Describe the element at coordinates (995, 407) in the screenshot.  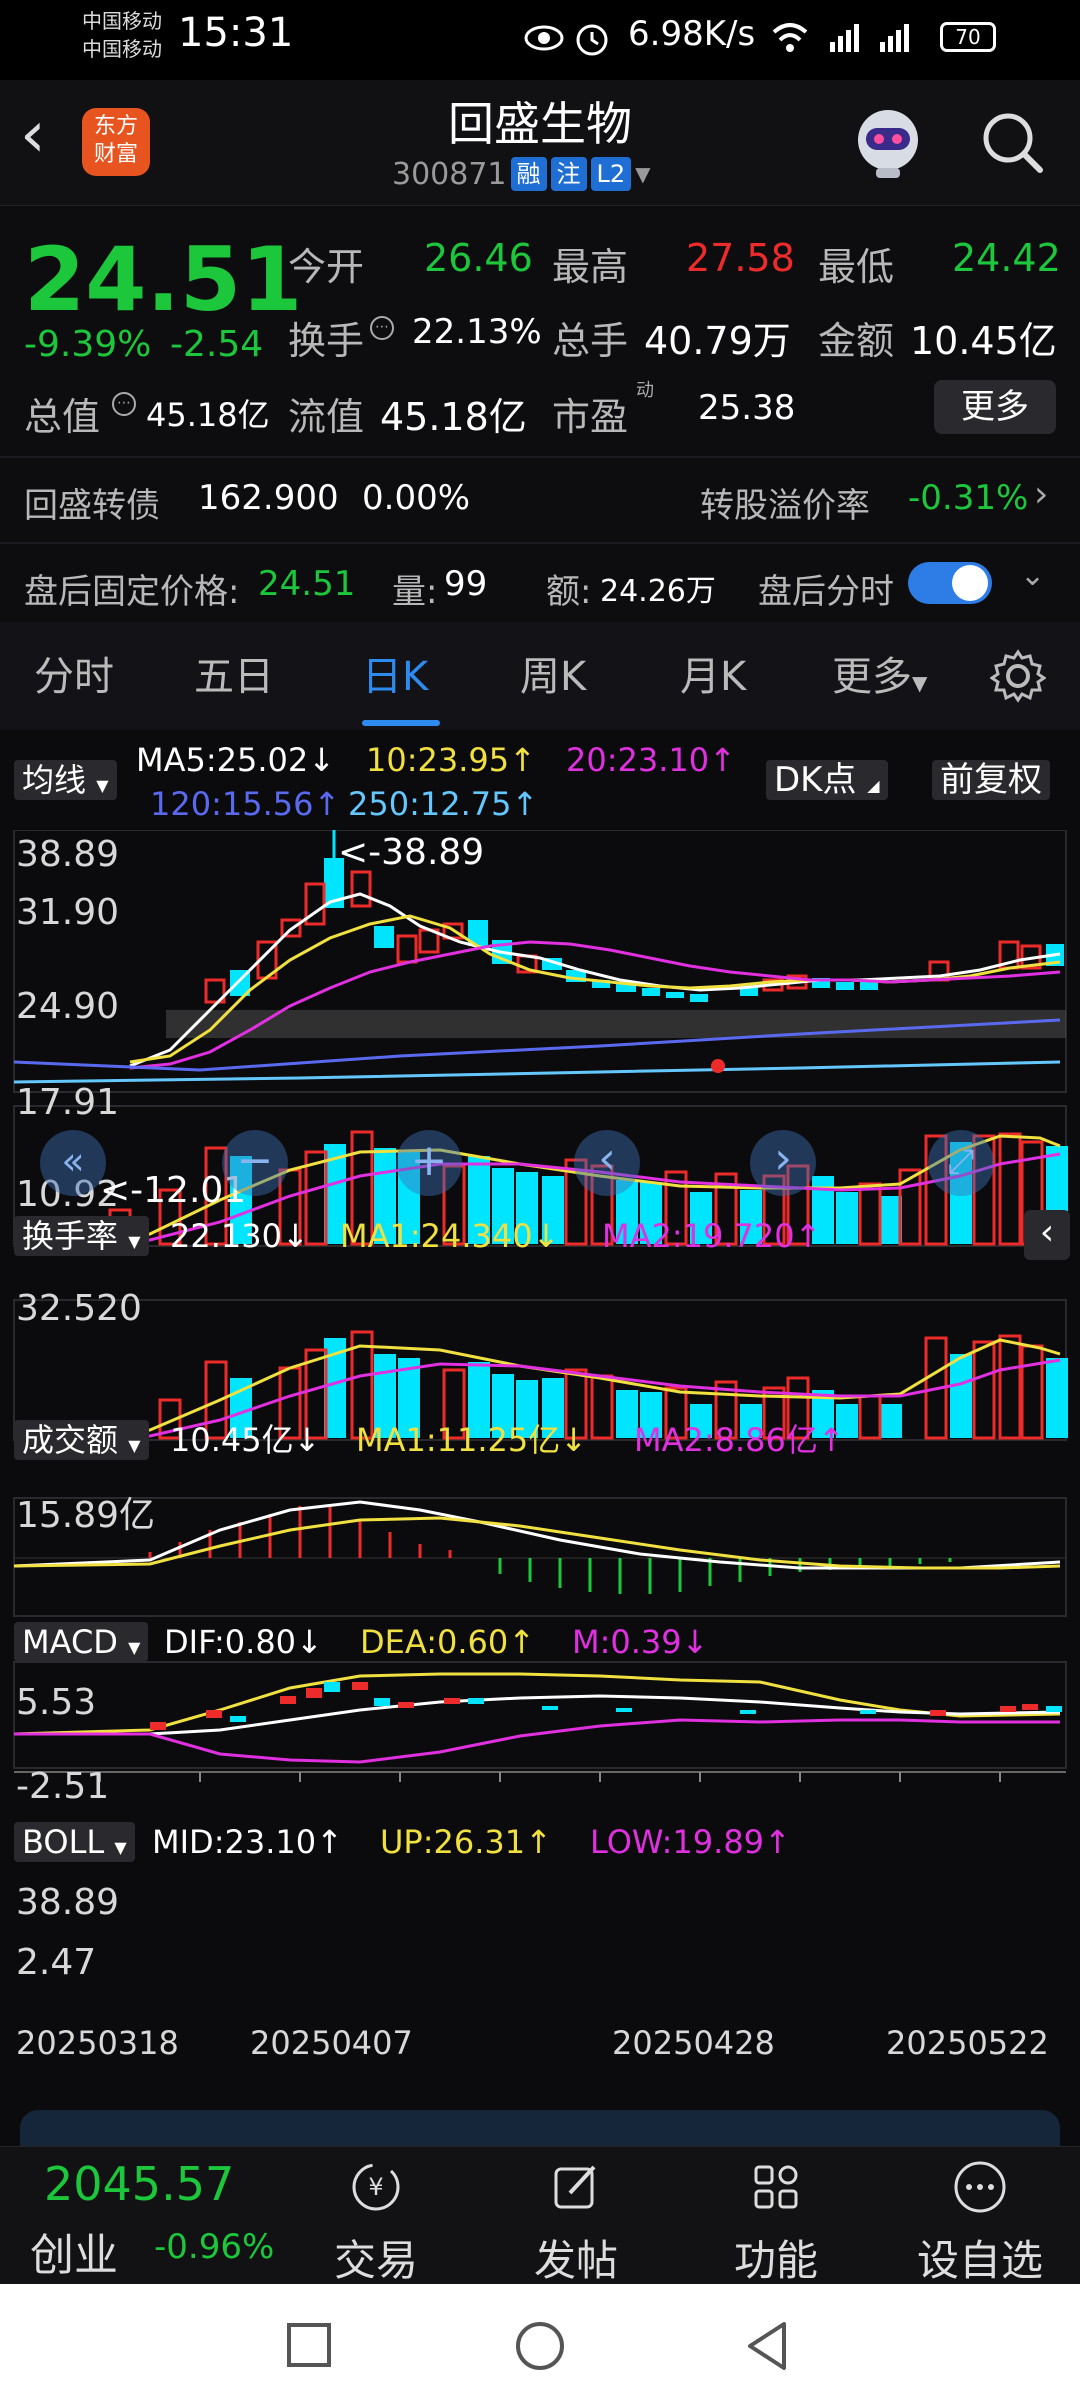
I see `more-button: 更多` at that location.